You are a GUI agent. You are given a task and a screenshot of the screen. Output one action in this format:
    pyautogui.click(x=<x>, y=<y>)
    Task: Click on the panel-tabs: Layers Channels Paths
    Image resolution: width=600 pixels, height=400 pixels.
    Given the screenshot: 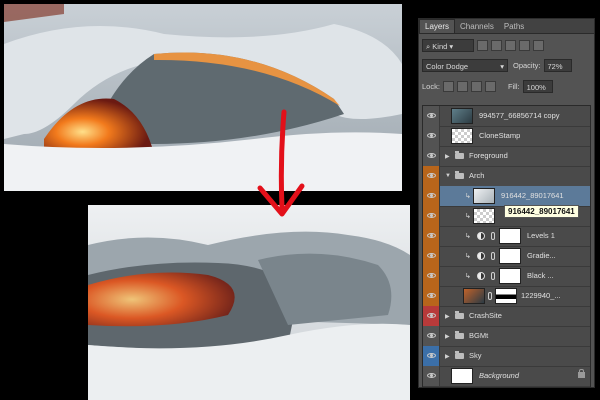 What is the action you would take?
    pyautogui.click(x=506, y=26)
    